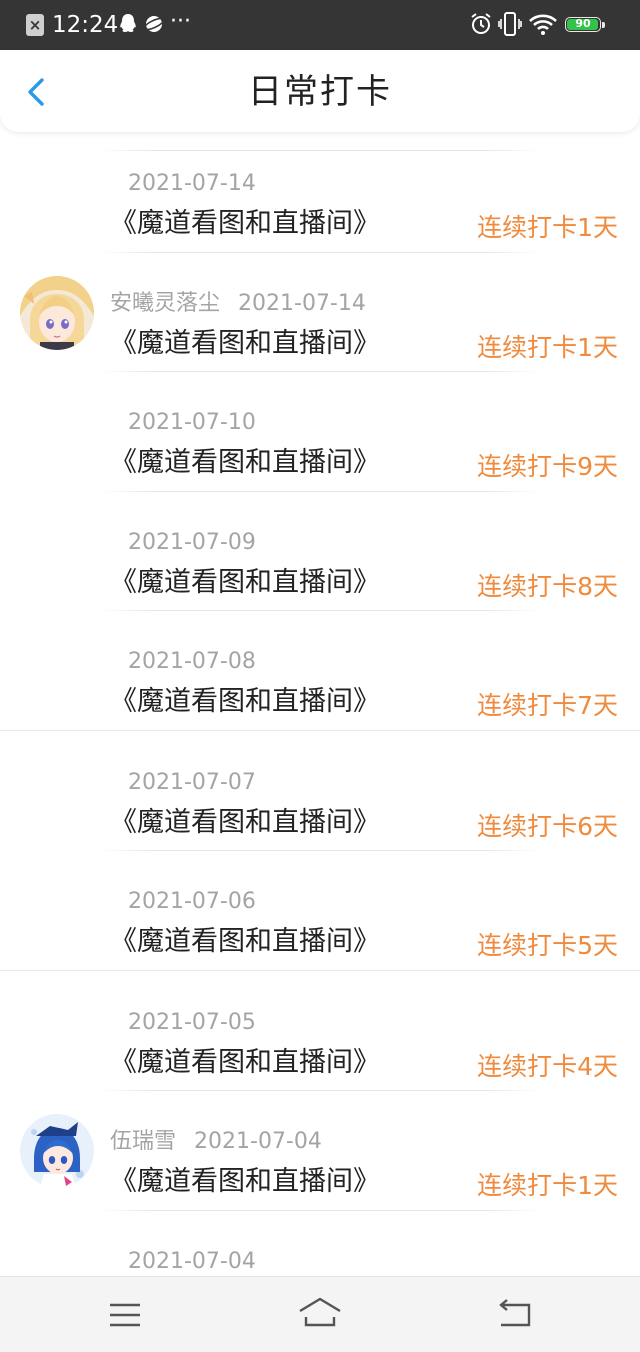 This screenshot has width=640, height=1352. I want to click on list-item: 2021-07-14 《魔道看图和直播间》 连续打卡1天, so click(320, 192).